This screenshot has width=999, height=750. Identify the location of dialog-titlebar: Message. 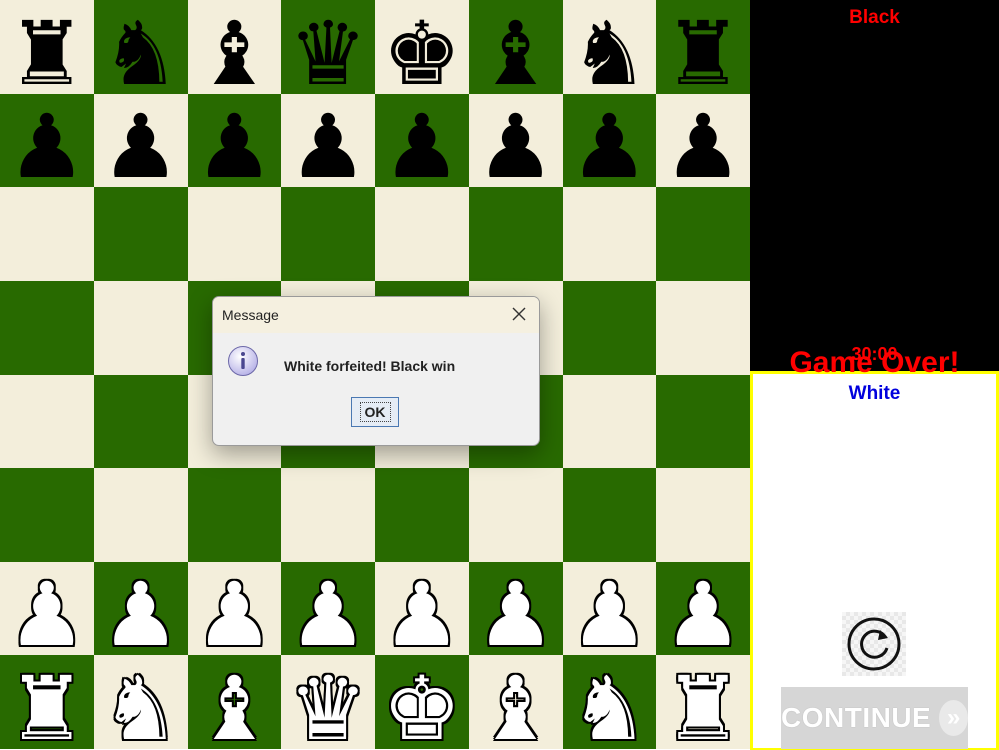
(376, 315).